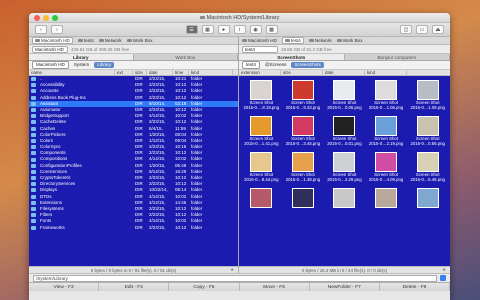 Image resolution: width=480 pixels, height=300 pixels. I want to click on terminal-icon: ▩, so click(271, 29).